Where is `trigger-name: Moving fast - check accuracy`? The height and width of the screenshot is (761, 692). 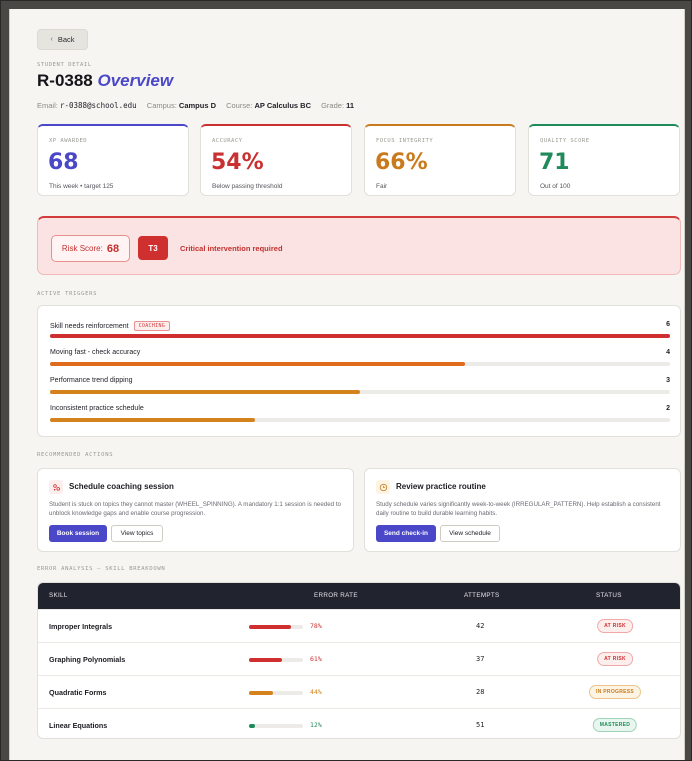 trigger-name: Moving fast - check accuracy is located at coordinates (95, 352).